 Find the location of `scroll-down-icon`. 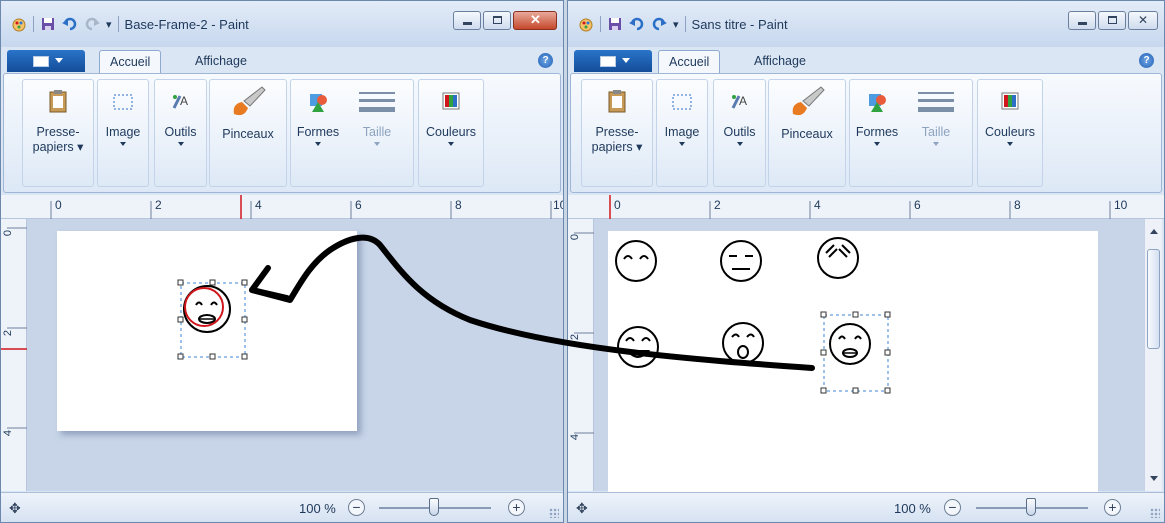

scroll-down-icon is located at coordinates (1154, 478).